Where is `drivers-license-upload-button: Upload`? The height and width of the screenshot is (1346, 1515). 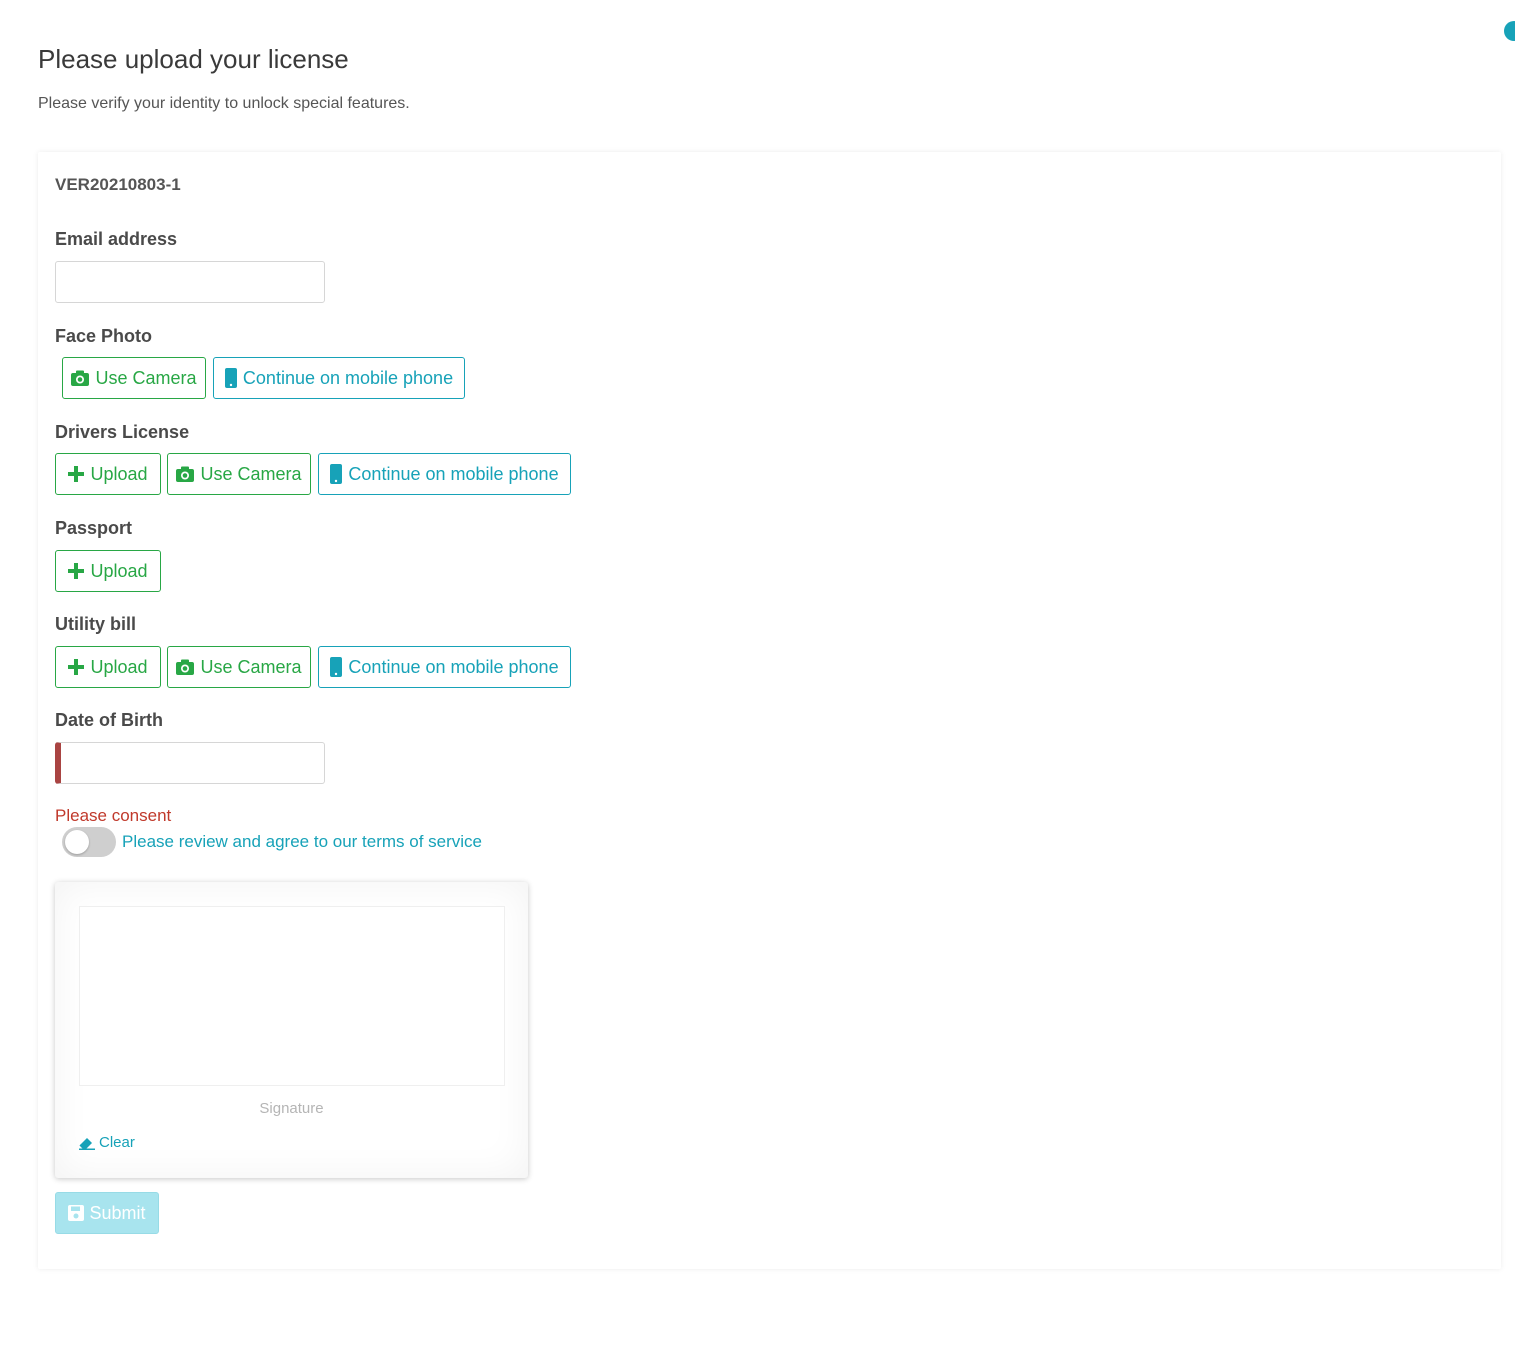 drivers-license-upload-button: Upload is located at coordinates (108, 474).